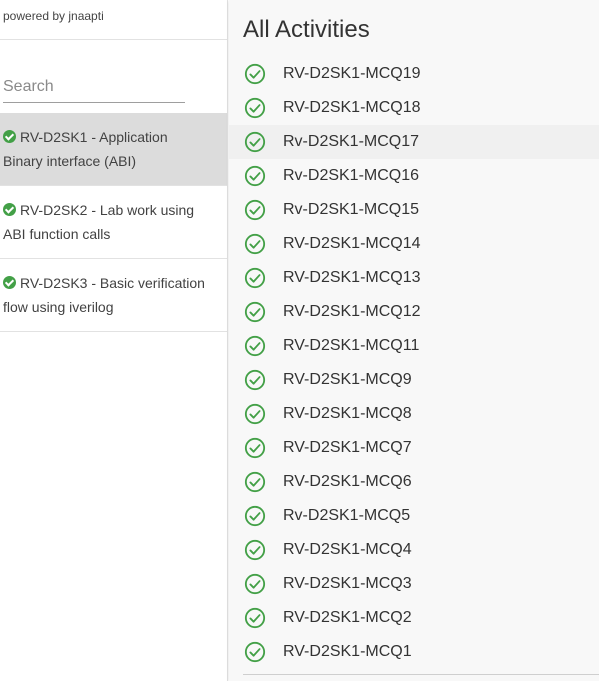 The height and width of the screenshot is (681, 599). I want to click on activity-label: RV-D2SK1-MCQ7, so click(347, 447).